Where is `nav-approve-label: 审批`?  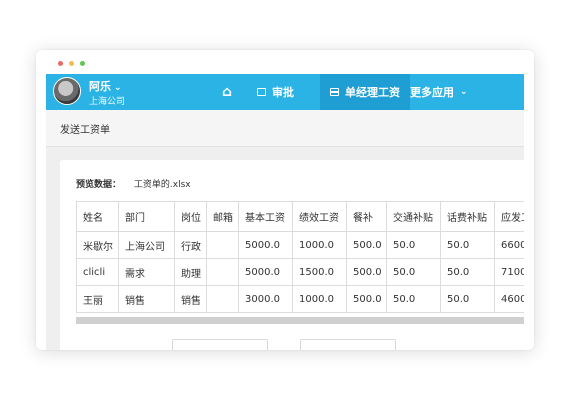 nav-approve-label: 审批 is located at coordinates (283, 92).